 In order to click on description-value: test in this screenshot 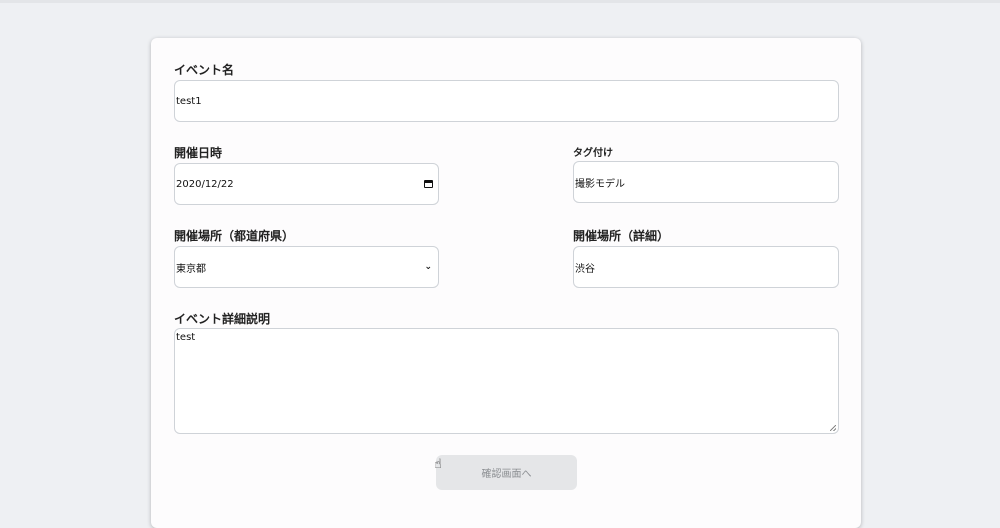, I will do `click(186, 337)`.